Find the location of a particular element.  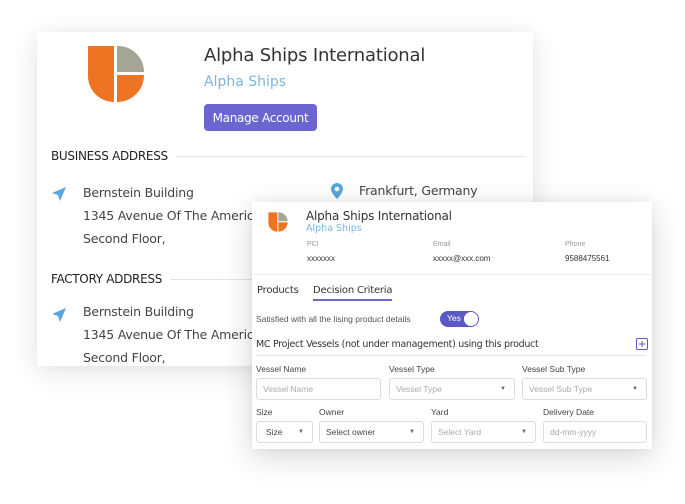

owner-select: Select owner ▼ is located at coordinates (371, 432).